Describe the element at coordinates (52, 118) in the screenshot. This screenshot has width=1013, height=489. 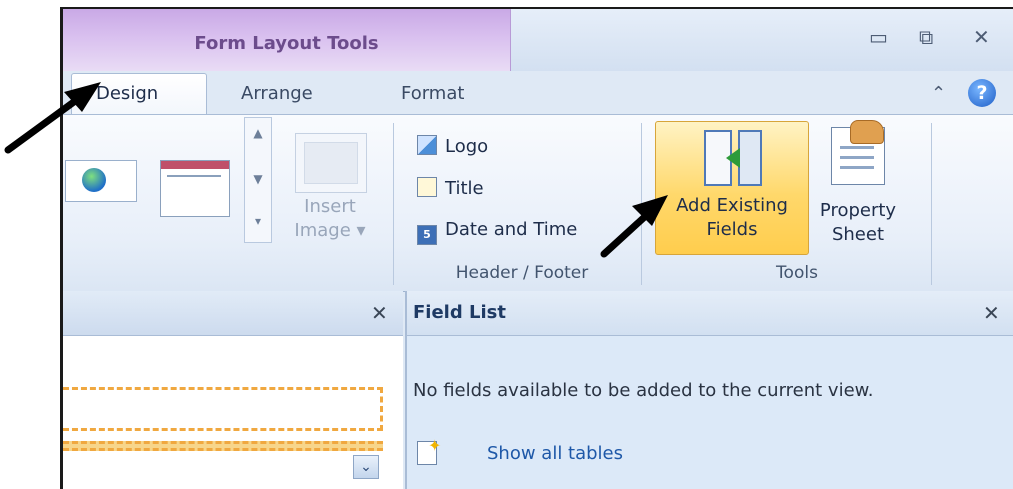
I see `arrow-to-design-tab-icon` at that location.